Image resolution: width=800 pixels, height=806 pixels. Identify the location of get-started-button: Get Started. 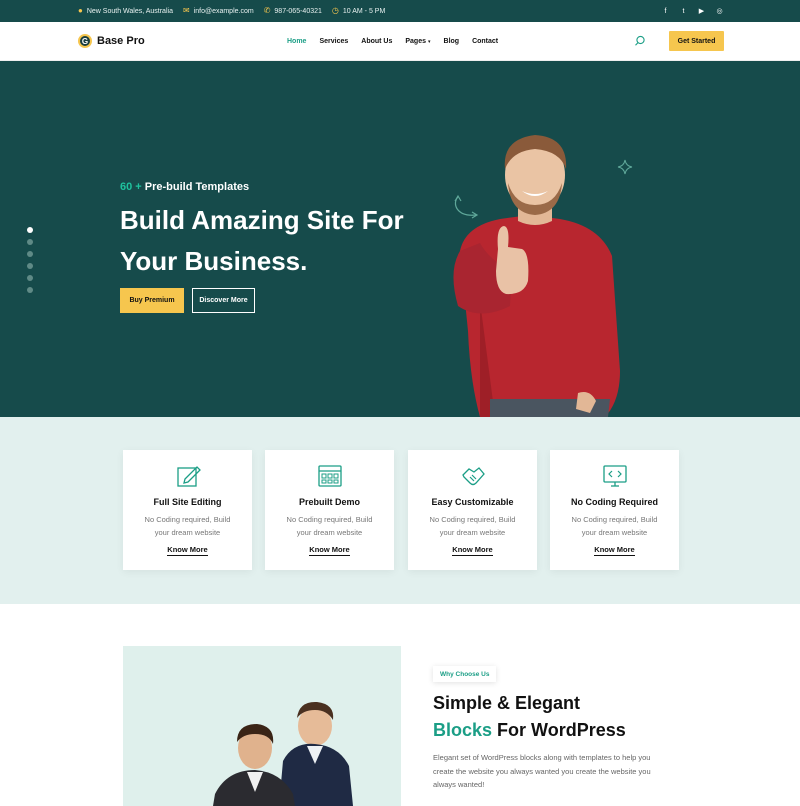
(696, 41).